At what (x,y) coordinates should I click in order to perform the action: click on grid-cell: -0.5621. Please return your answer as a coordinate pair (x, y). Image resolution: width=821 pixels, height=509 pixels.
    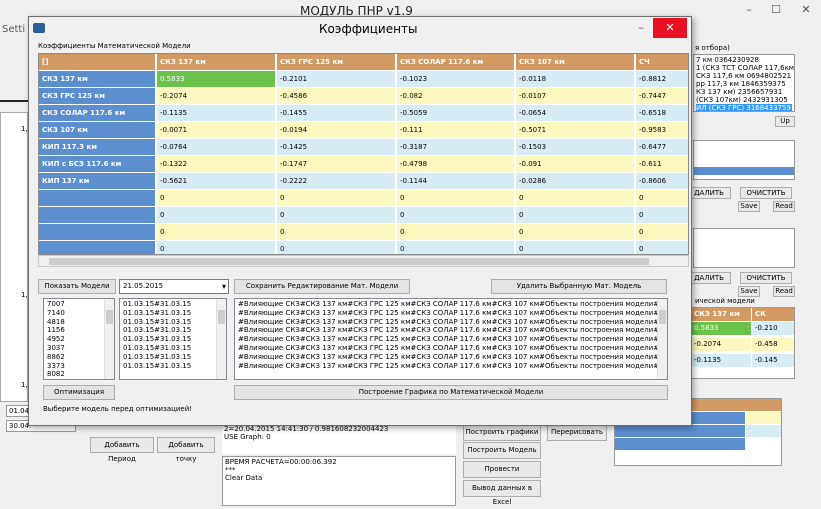
    Looking at the image, I should click on (216, 181).